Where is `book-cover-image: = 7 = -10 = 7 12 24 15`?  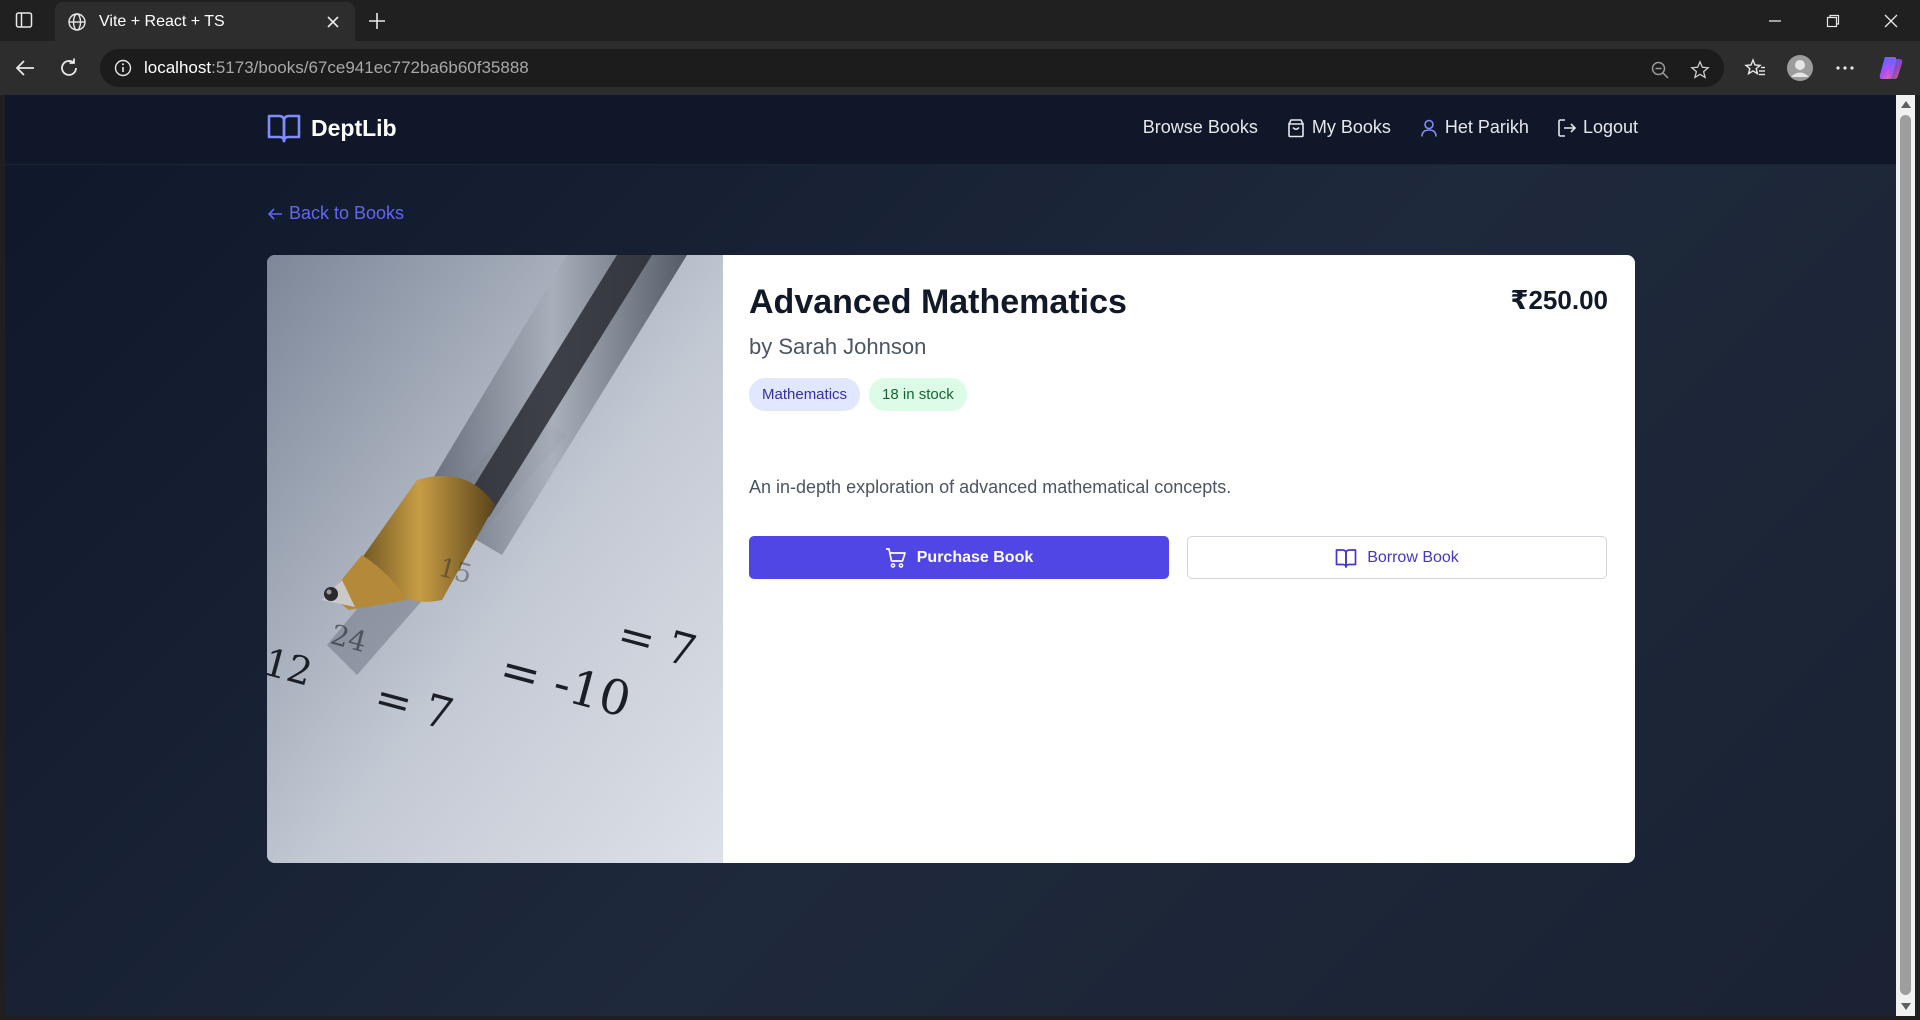
book-cover-image: = 7 = -10 = 7 12 24 15 is located at coordinates (495, 559).